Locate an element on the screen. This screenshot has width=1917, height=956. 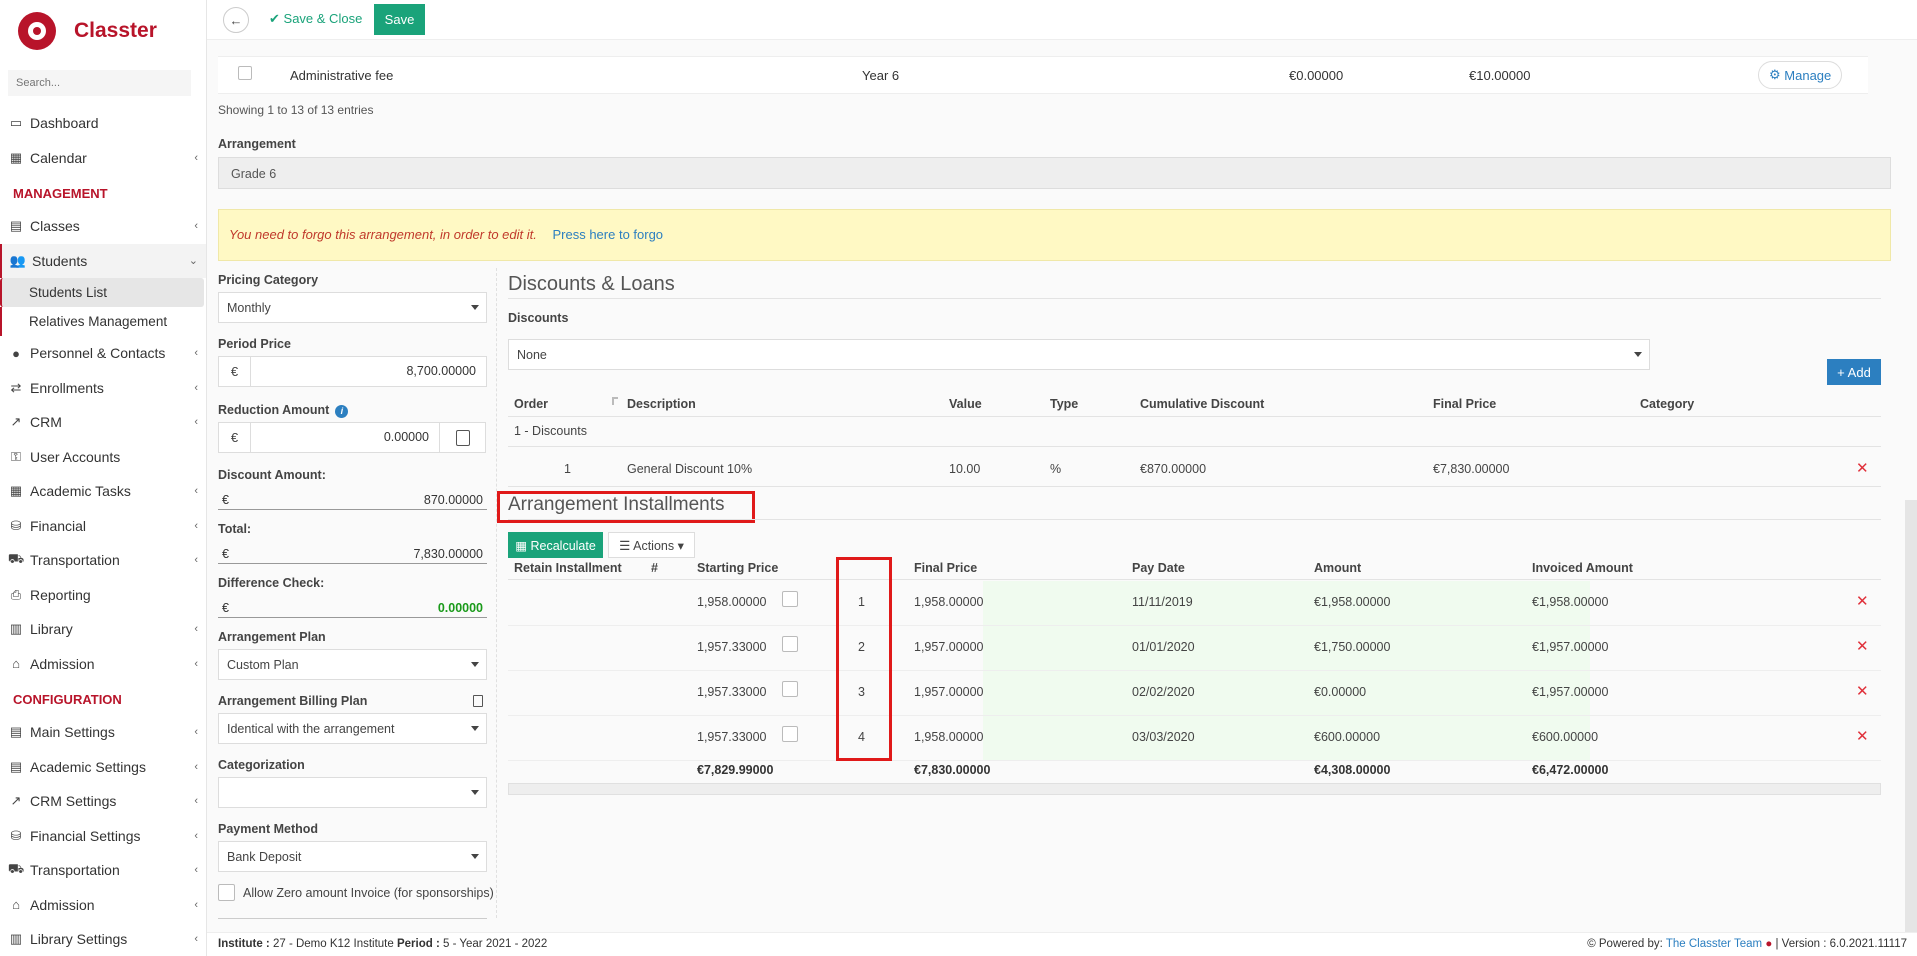
column-header: Invoiced Amount is located at coordinates (1582, 568).